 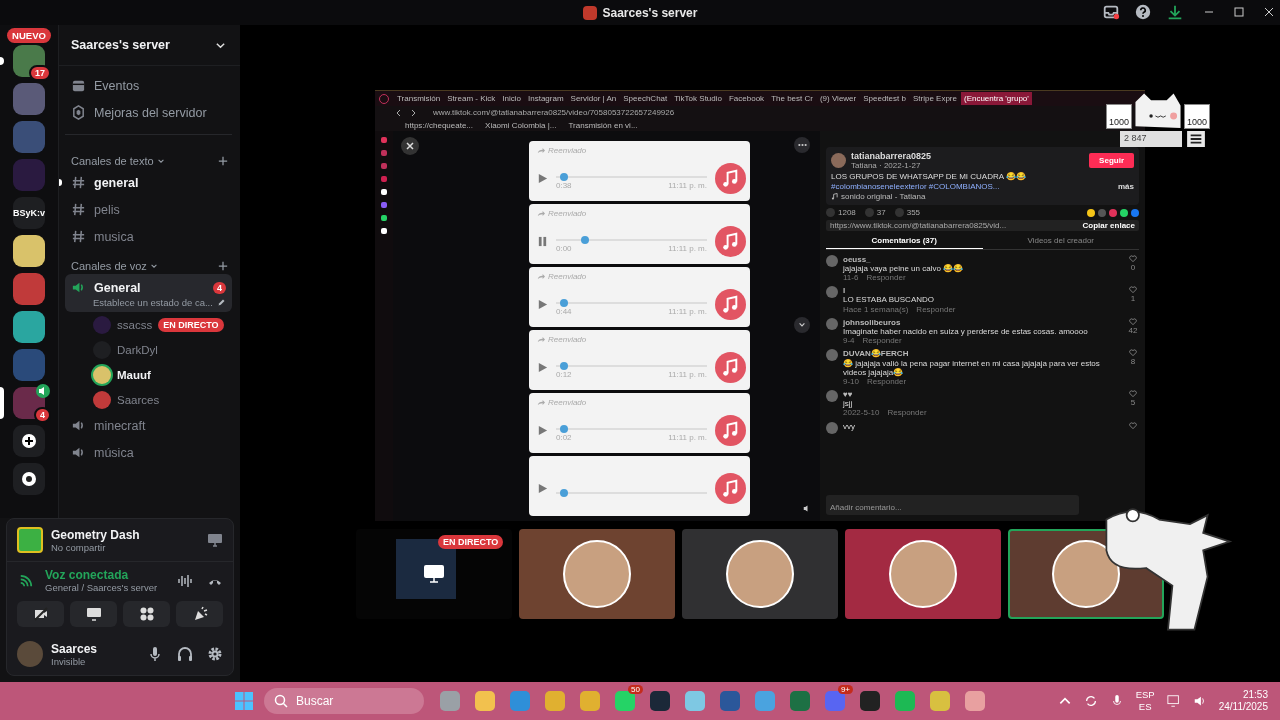 What do you see at coordinates (1175, 12) in the screenshot?
I see `download-icon` at bounding box center [1175, 12].